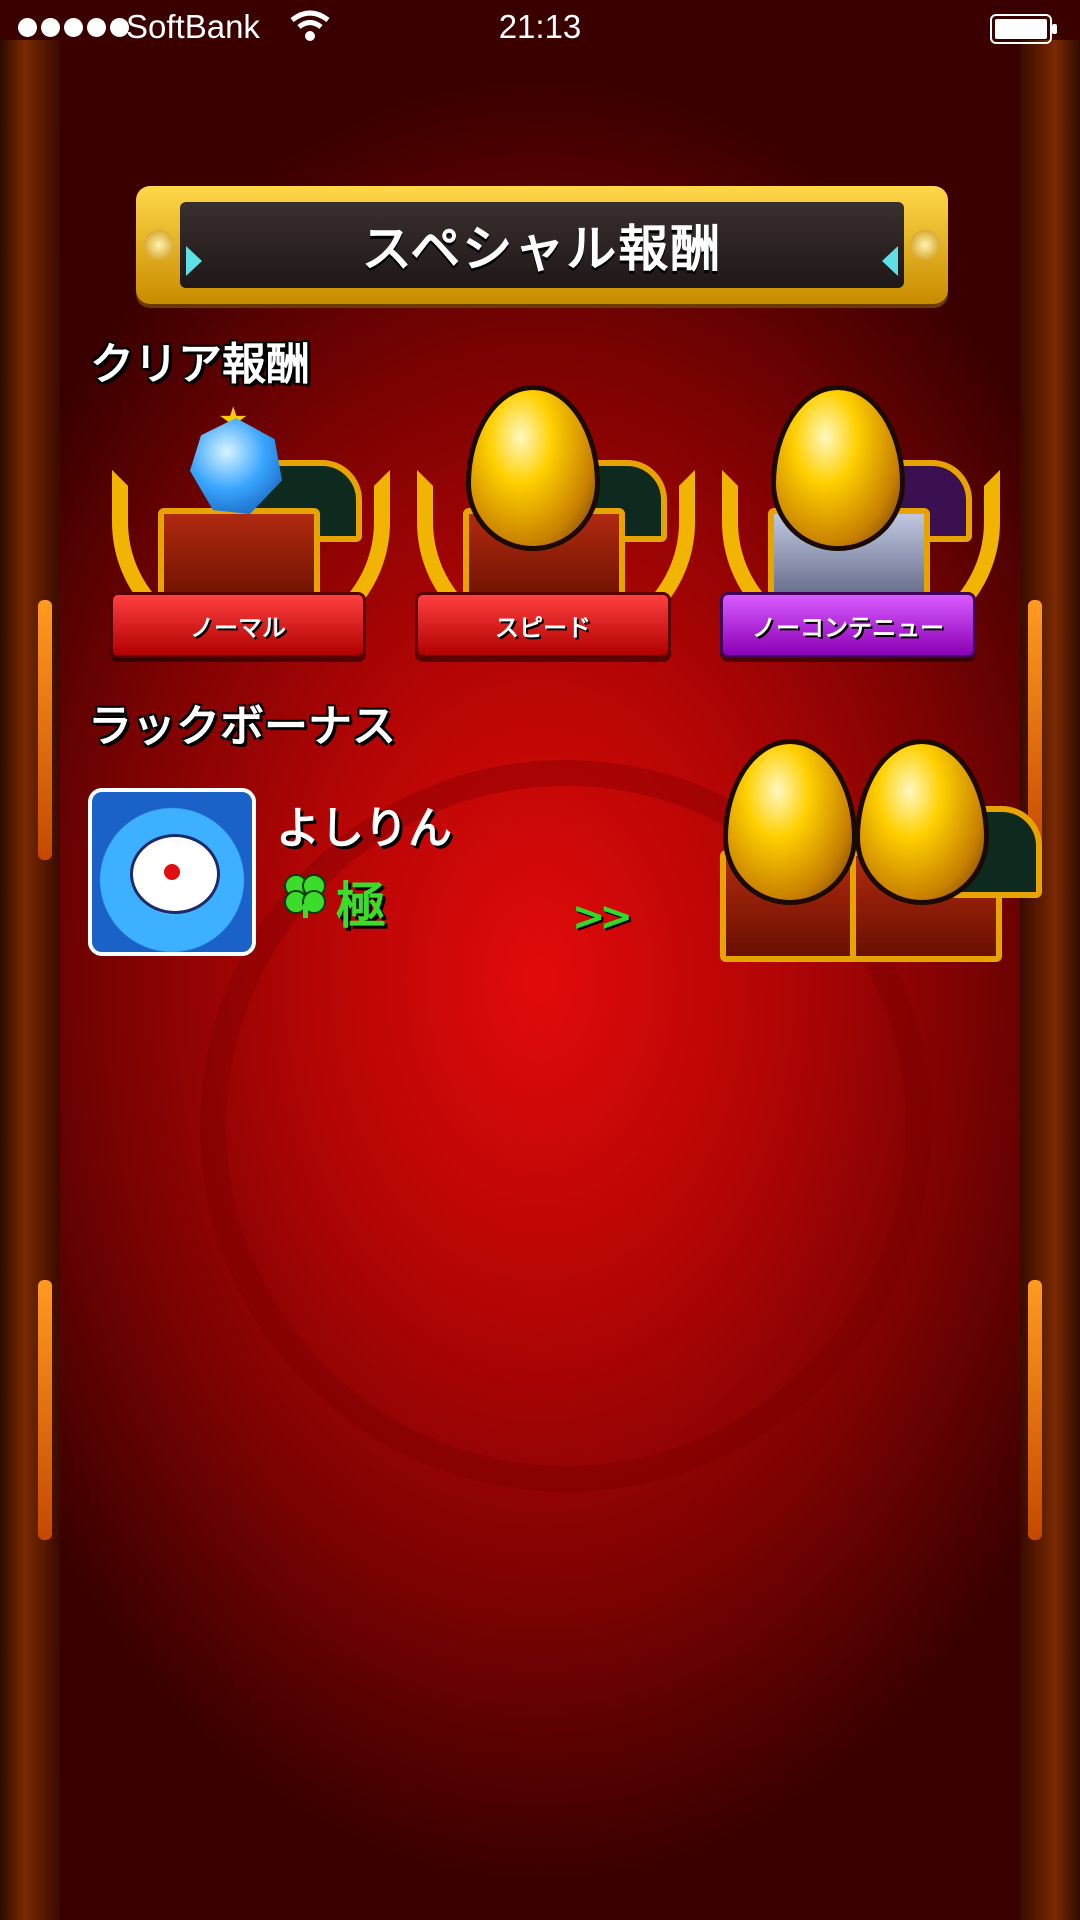 The image size is (1080, 1920). I want to click on clear-reward-heading: クリア報酬, so click(200, 364).